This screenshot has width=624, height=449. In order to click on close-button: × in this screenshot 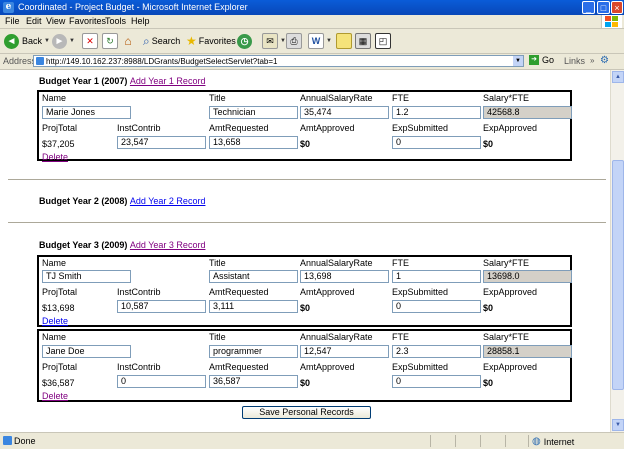, I will do `click(617, 7)`.